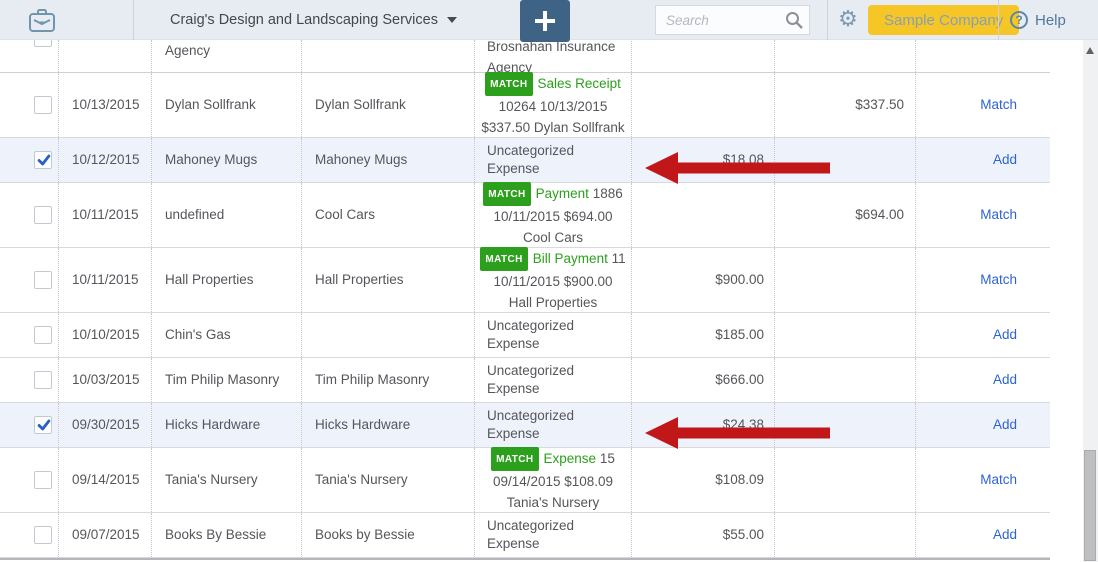  Describe the element at coordinates (388, 380) in the screenshot. I see `payee-cell: Tim Philip Masonry` at that location.